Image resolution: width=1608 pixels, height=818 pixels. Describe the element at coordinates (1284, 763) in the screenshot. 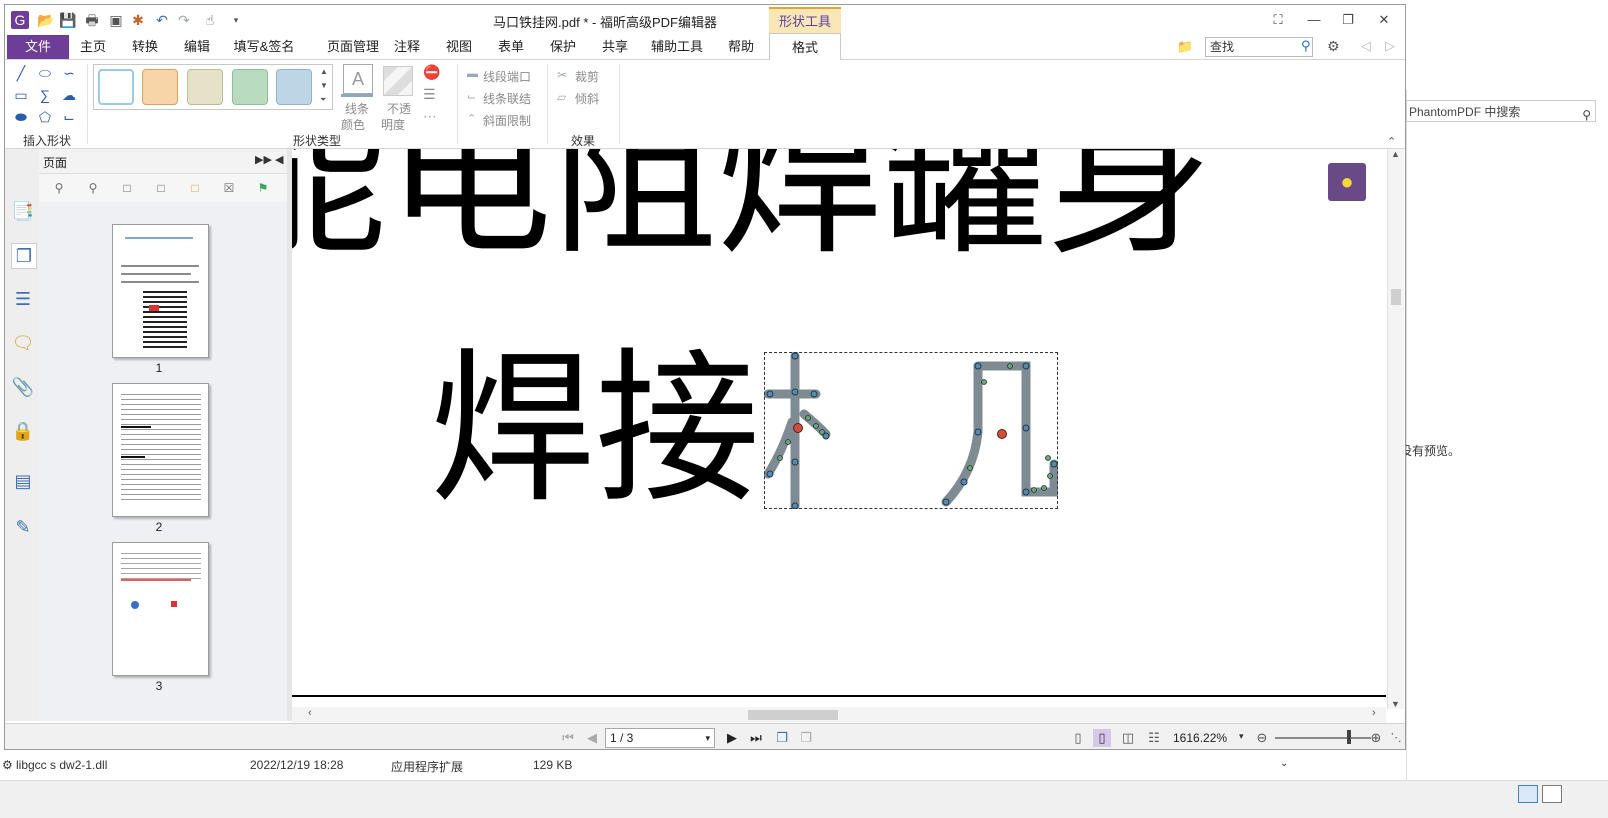

I see `chevron-down-icon: ⌄` at that location.